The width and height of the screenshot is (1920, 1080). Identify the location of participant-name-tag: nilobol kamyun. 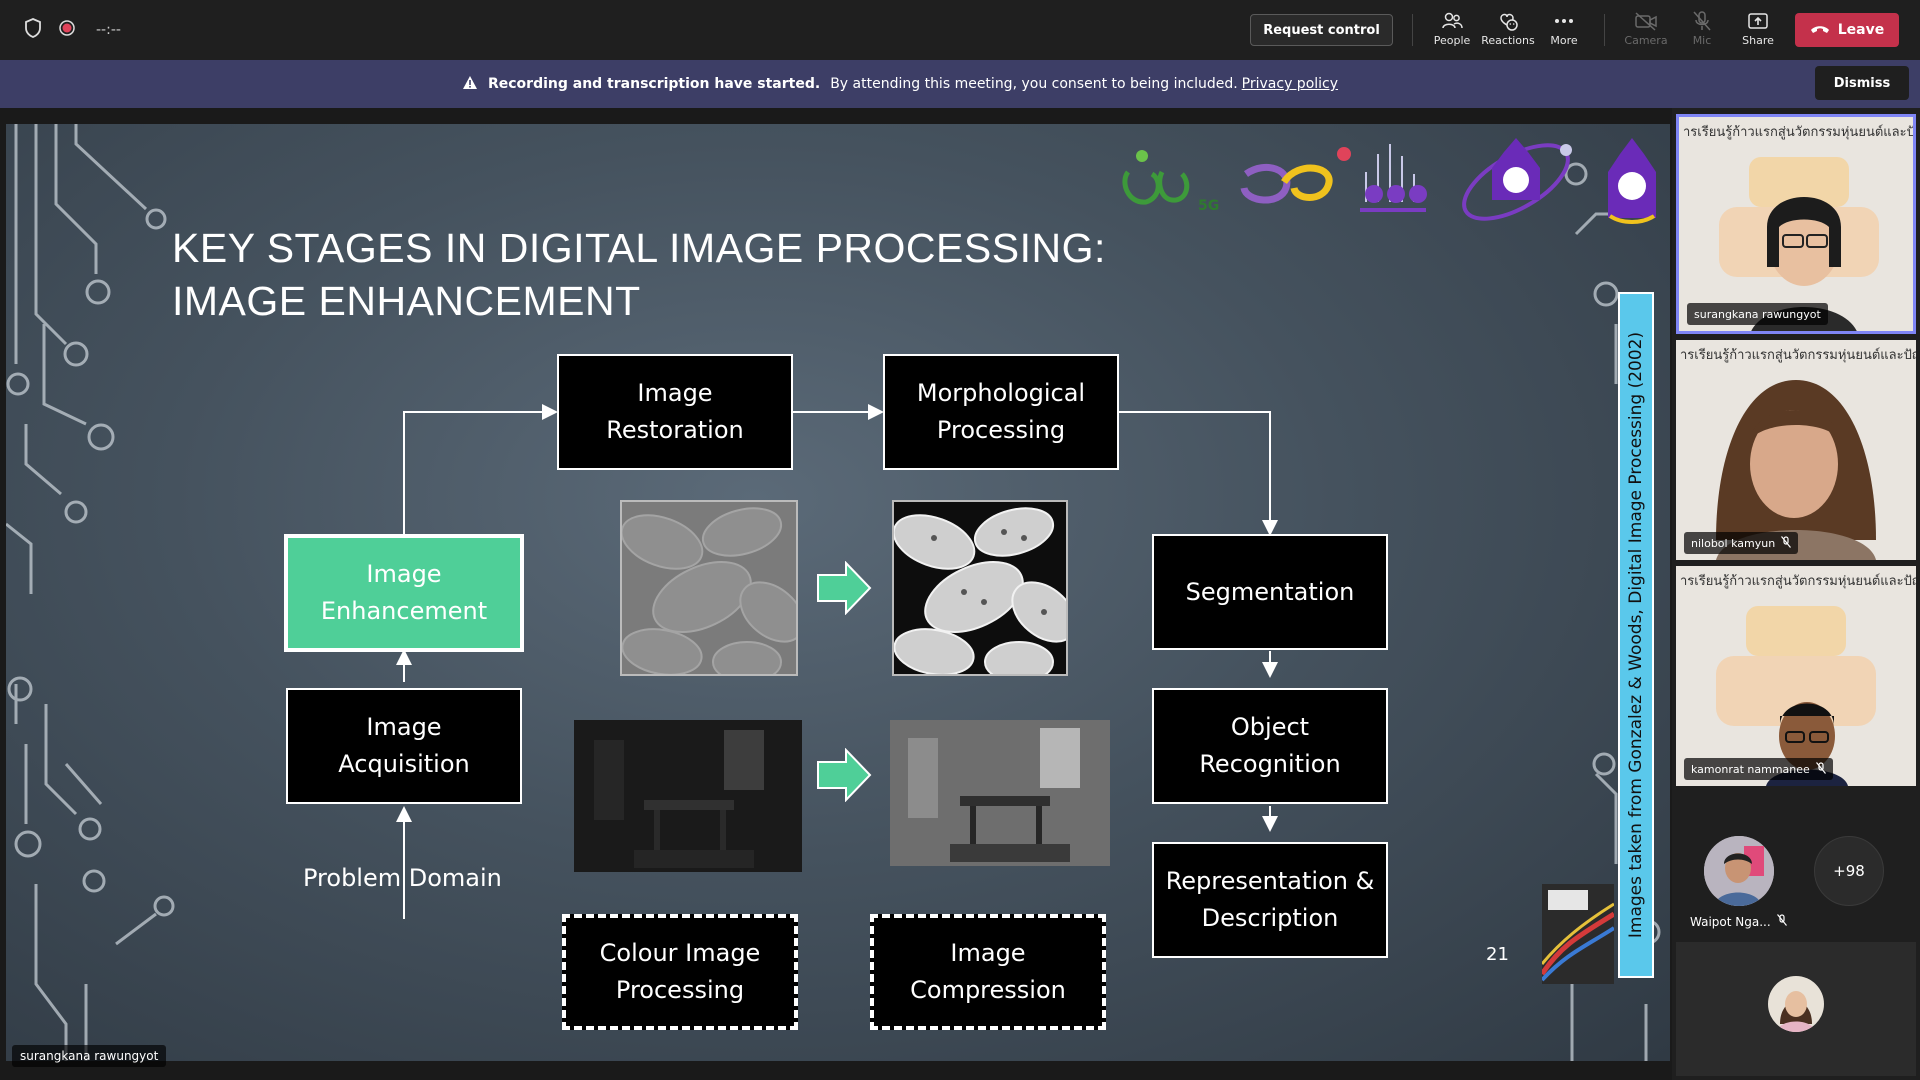
(1741, 543).